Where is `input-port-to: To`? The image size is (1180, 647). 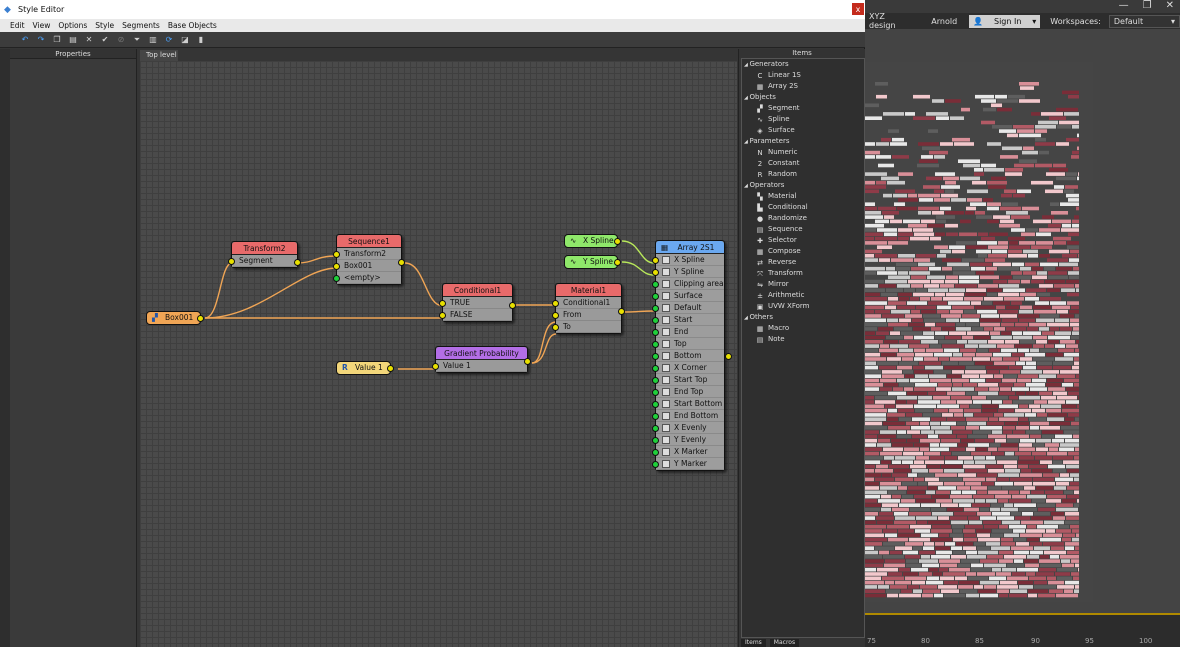 input-port-to: To is located at coordinates (586, 327).